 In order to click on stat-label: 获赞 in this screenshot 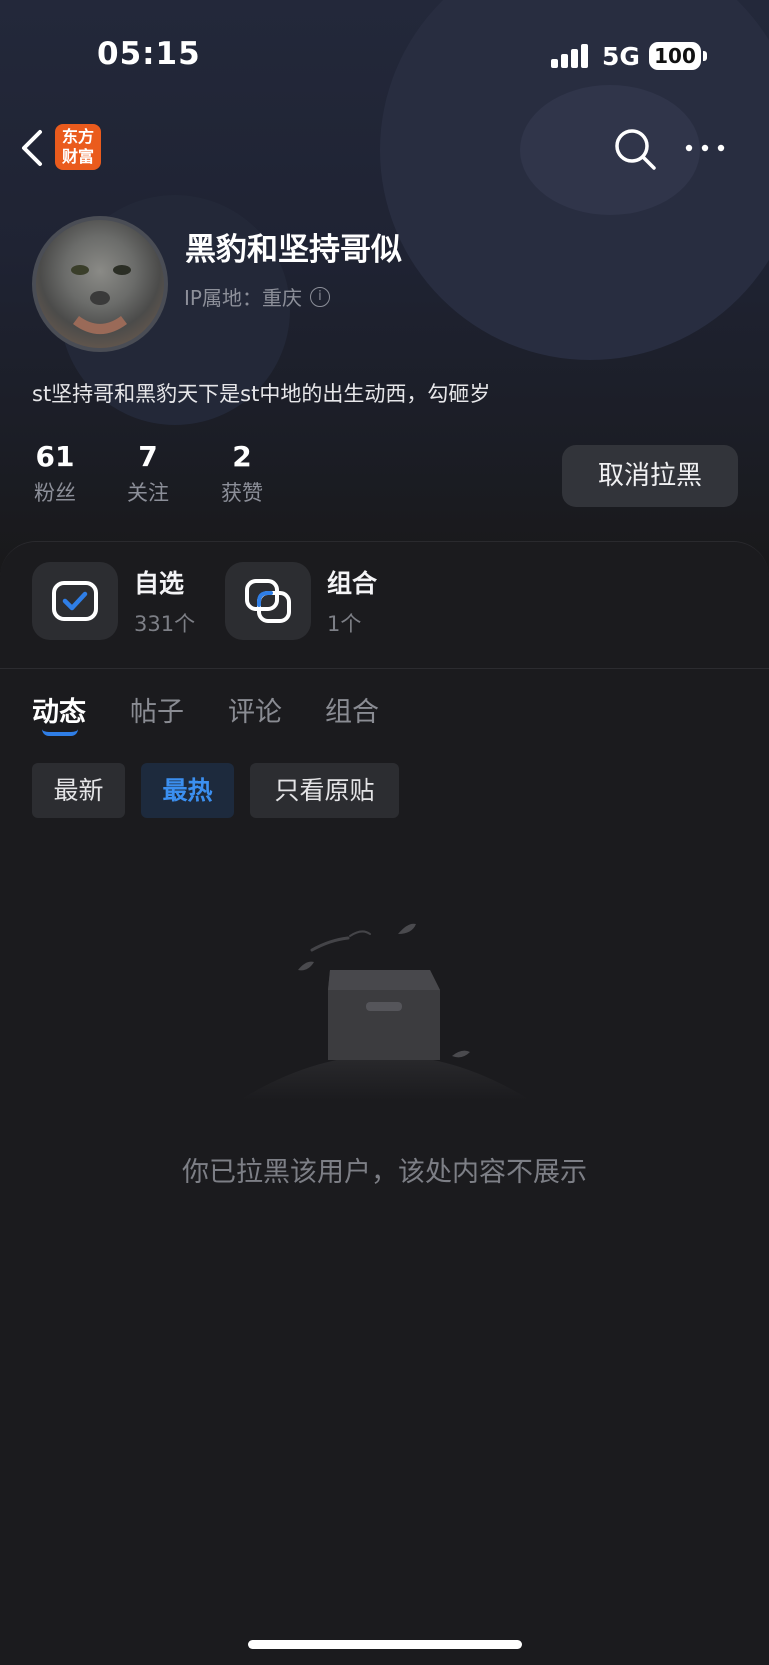, I will do `click(242, 493)`.